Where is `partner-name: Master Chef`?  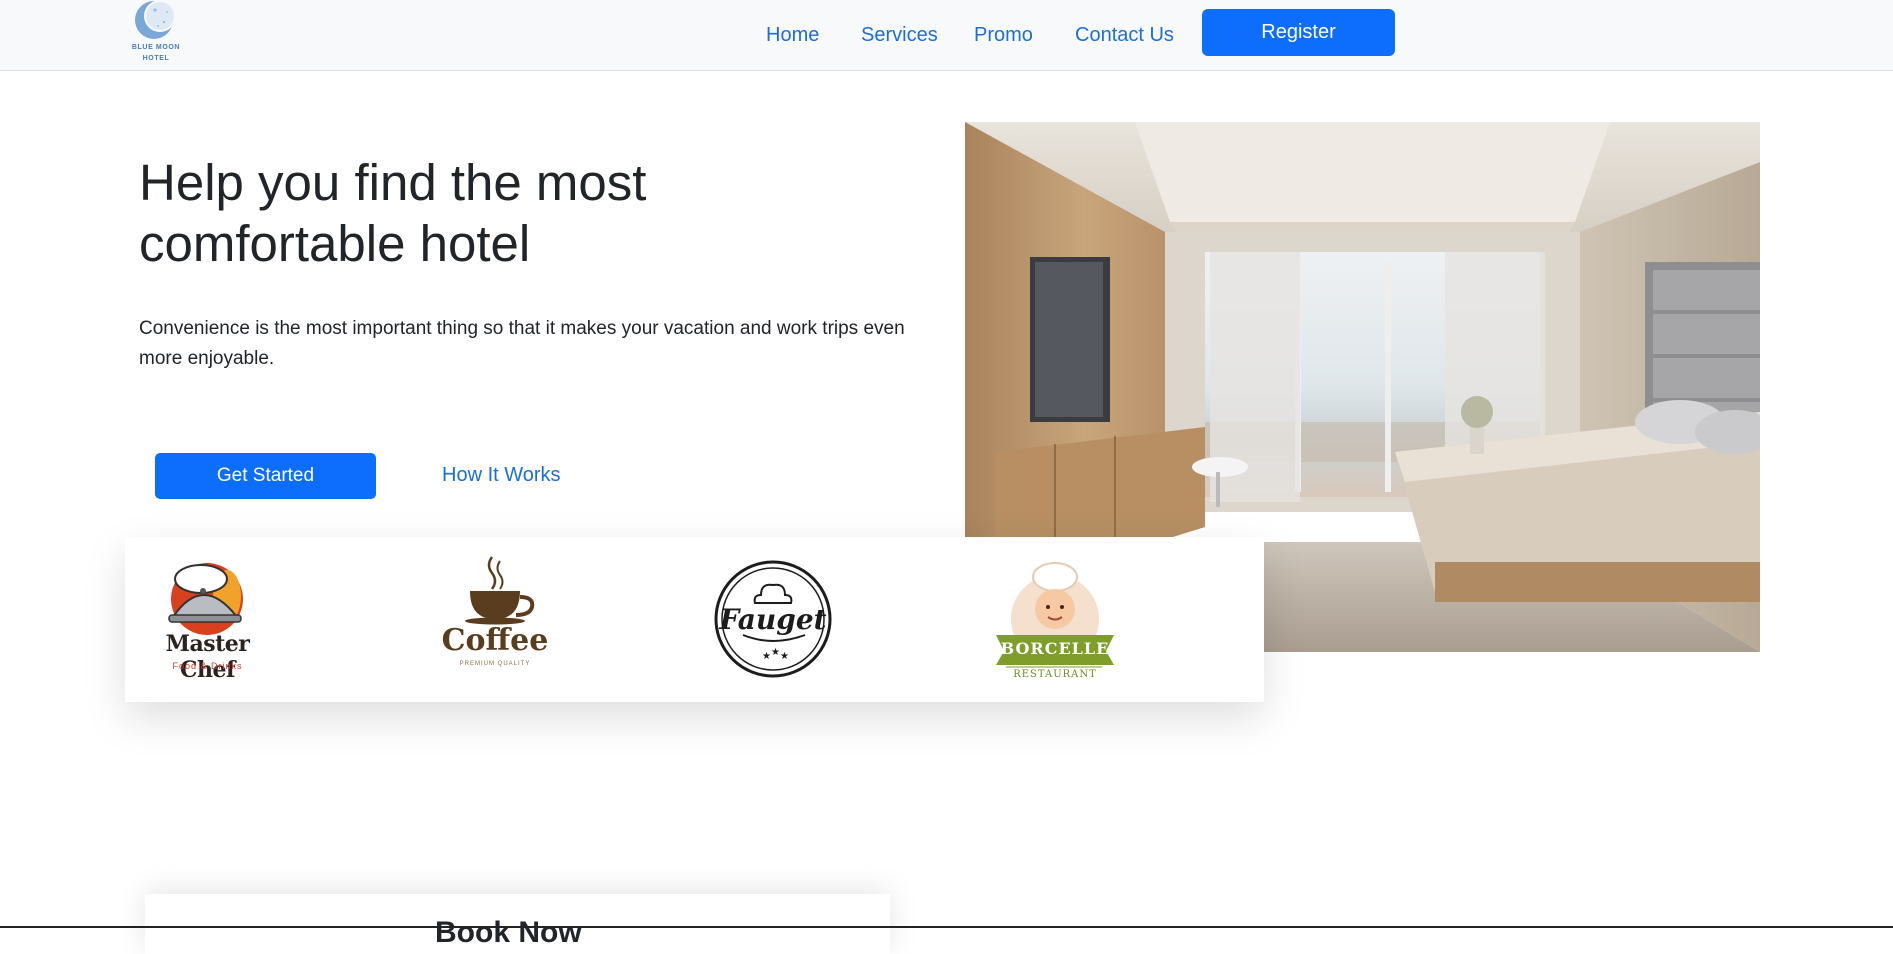 partner-name: Master Chef is located at coordinates (207, 657).